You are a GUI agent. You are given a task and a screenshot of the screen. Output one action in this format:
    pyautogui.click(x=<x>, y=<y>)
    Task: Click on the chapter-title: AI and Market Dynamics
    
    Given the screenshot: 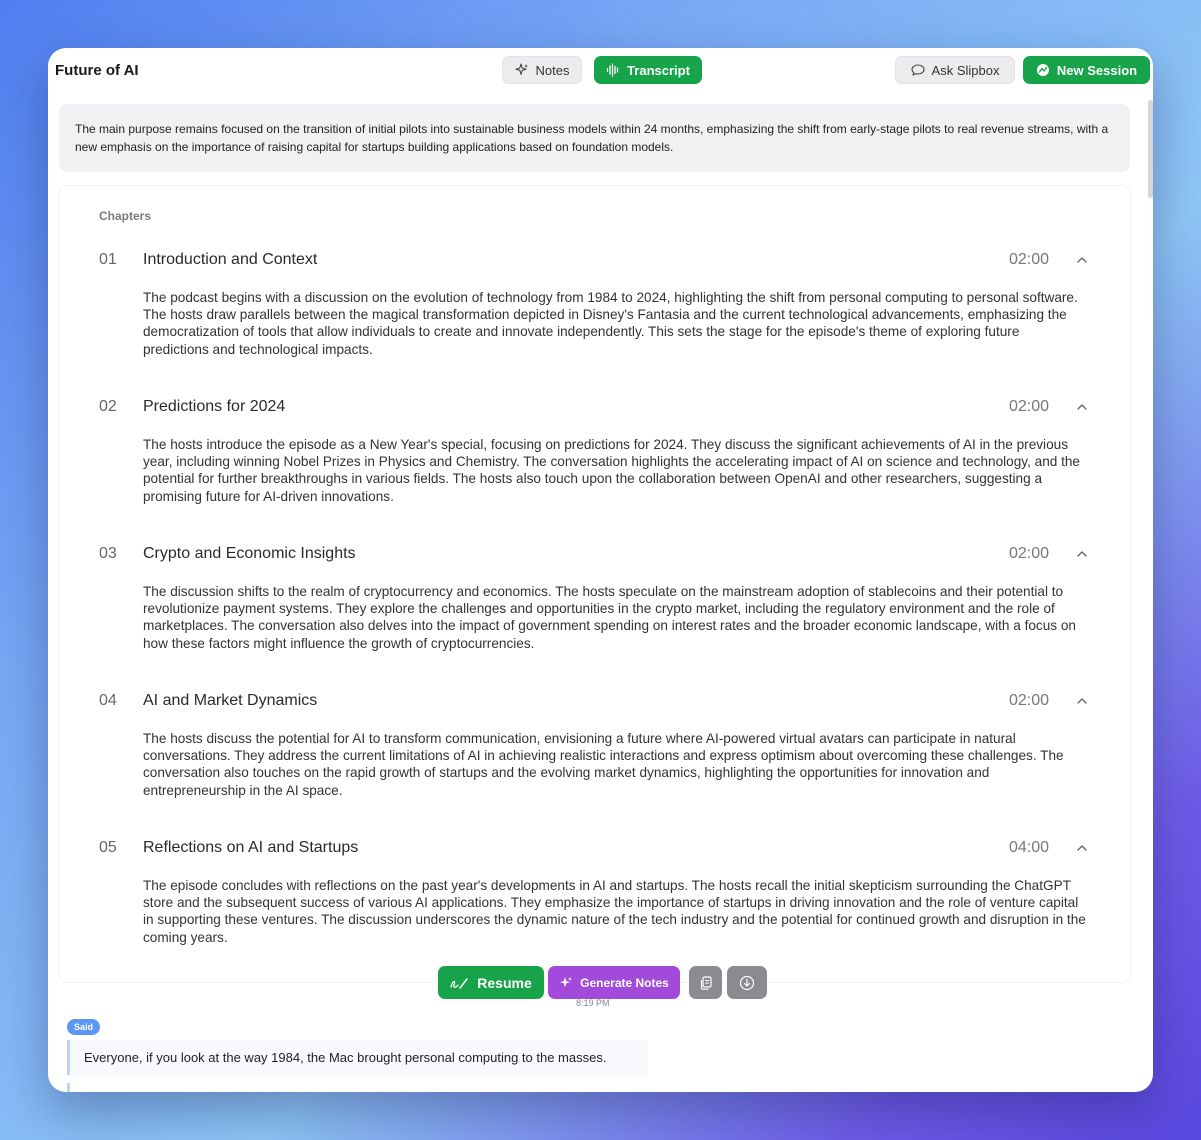 What is the action you would take?
    pyautogui.click(x=230, y=700)
    